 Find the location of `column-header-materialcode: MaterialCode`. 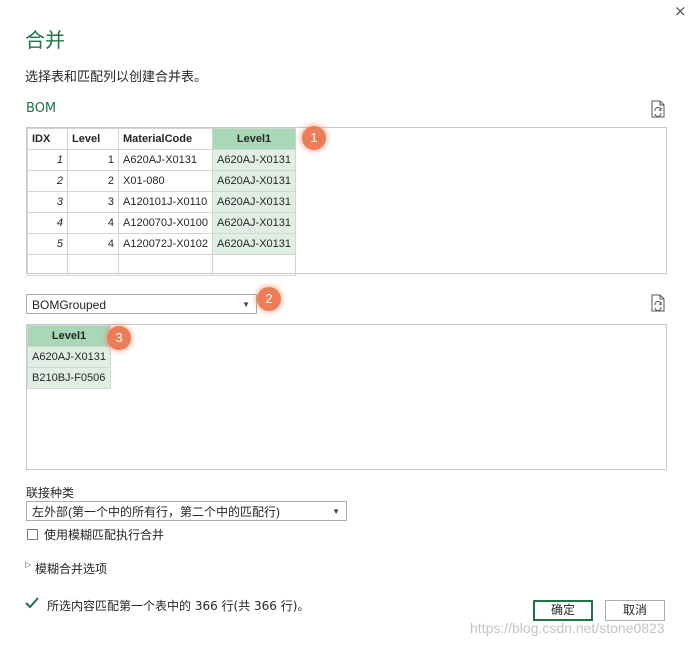

column-header-materialcode: MaterialCode is located at coordinates (165, 139).